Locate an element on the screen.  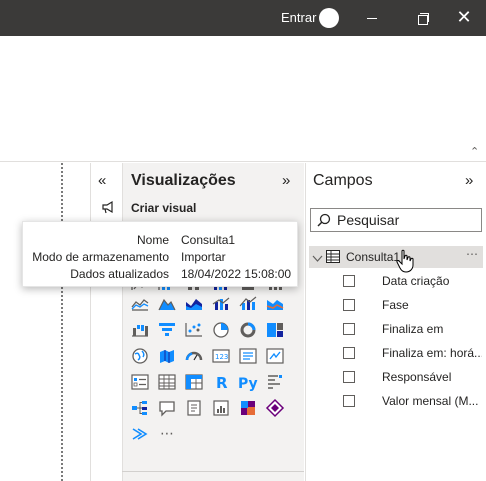
field-label: Data criação is located at coordinates (416, 281).